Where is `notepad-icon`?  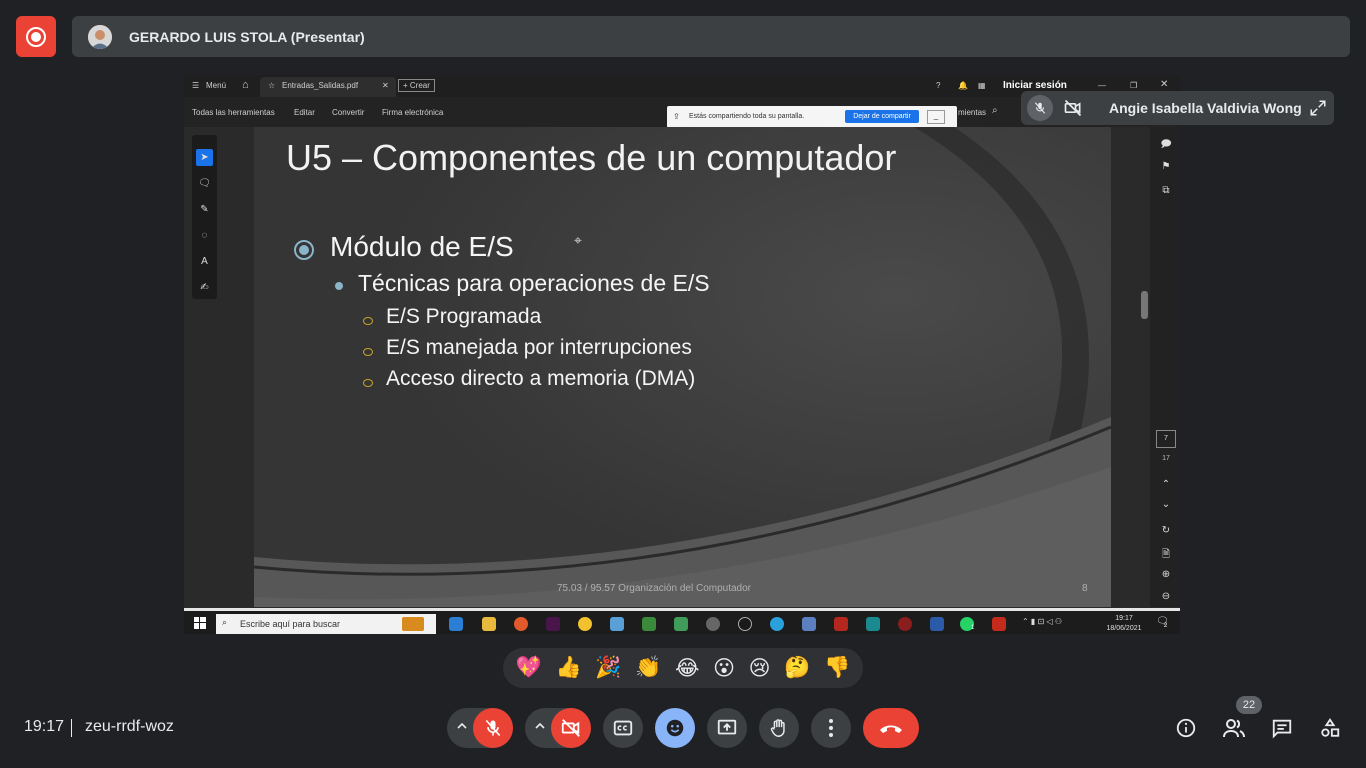
notepad-icon is located at coordinates (649, 624).